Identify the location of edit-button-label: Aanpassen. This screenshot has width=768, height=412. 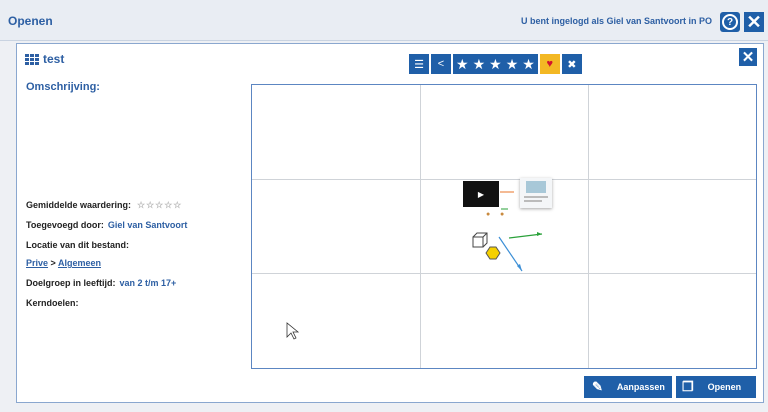
(640, 387).